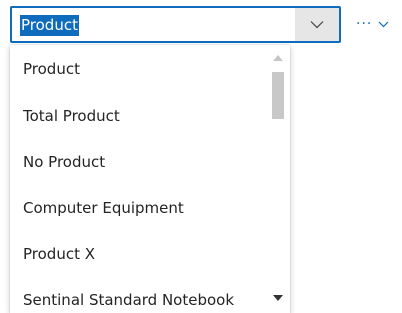 This screenshot has height=313, width=402. Describe the element at coordinates (135, 254) in the screenshot. I see `option-product-x: Product X` at that location.